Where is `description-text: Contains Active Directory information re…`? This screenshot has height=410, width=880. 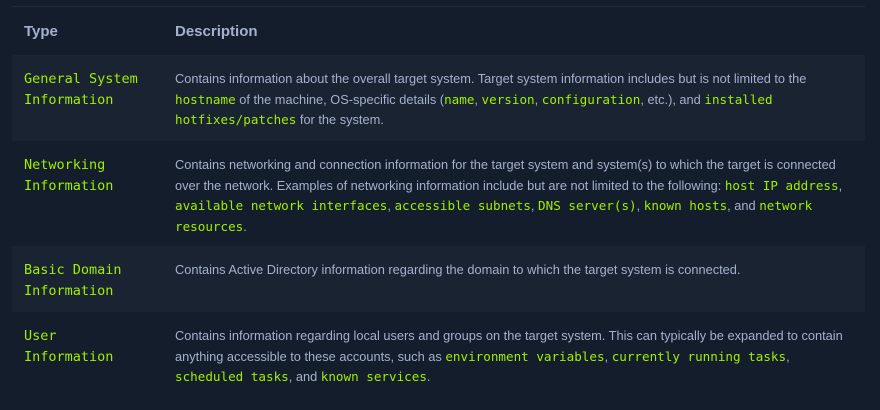
description-text: Contains Active Directory information re… is located at coordinates (458, 269).